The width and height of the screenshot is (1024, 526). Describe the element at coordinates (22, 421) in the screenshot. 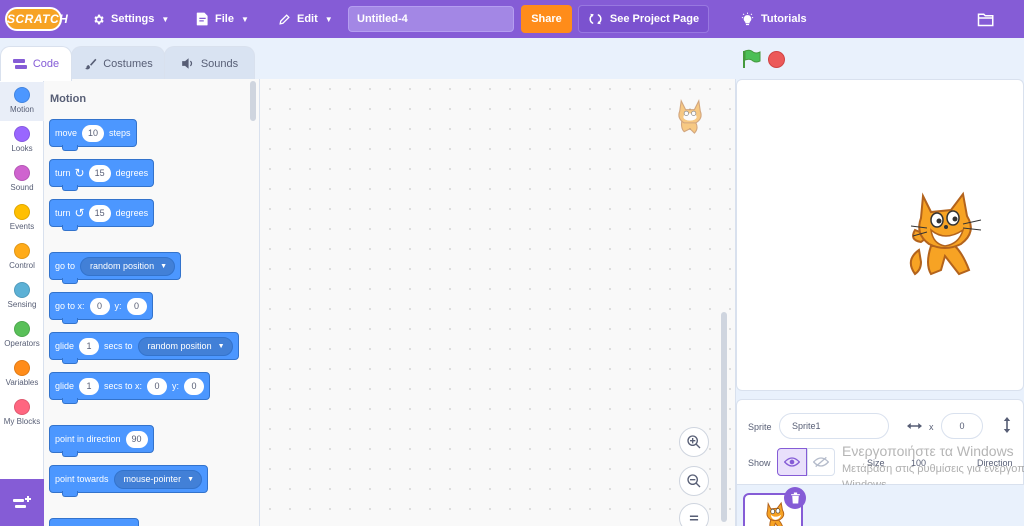

I see `category-label: My Blocks` at that location.